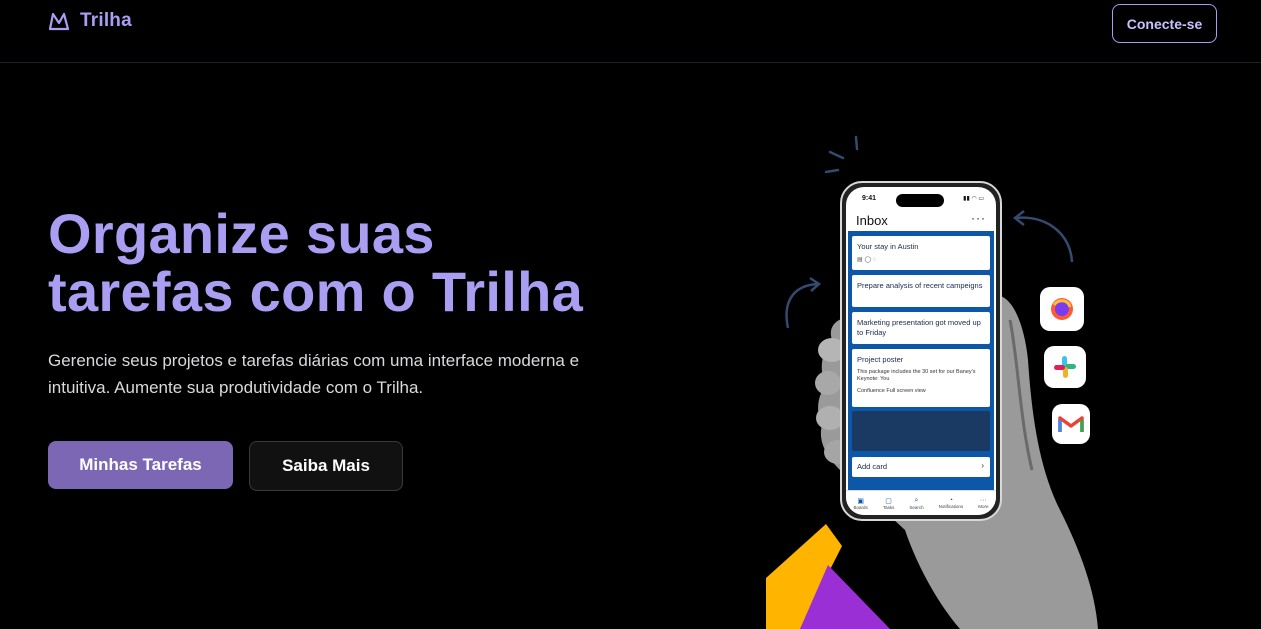 The image size is (1261, 629). I want to click on nav-search: ⌕ Search, so click(916, 503).